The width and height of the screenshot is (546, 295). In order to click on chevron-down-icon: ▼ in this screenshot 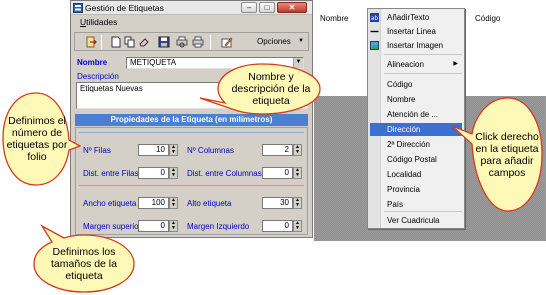, I will do `click(301, 41)`.